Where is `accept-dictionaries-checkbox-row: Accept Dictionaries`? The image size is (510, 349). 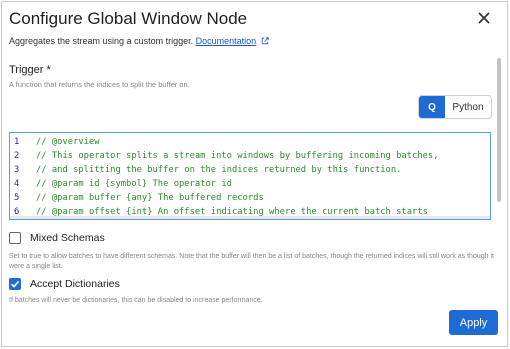 accept-dictionaries-checkbox-row: Accept Dictionaries is located at coordinates (64, 284).